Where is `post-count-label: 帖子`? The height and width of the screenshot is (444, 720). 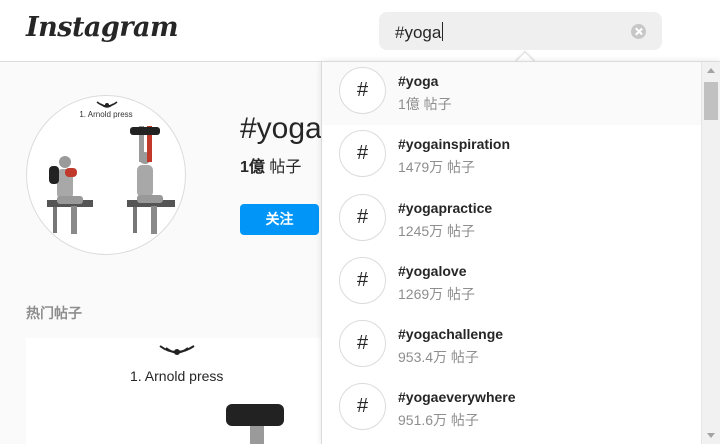 post-count-label: 帖子 is located at coordinates (285, 167).